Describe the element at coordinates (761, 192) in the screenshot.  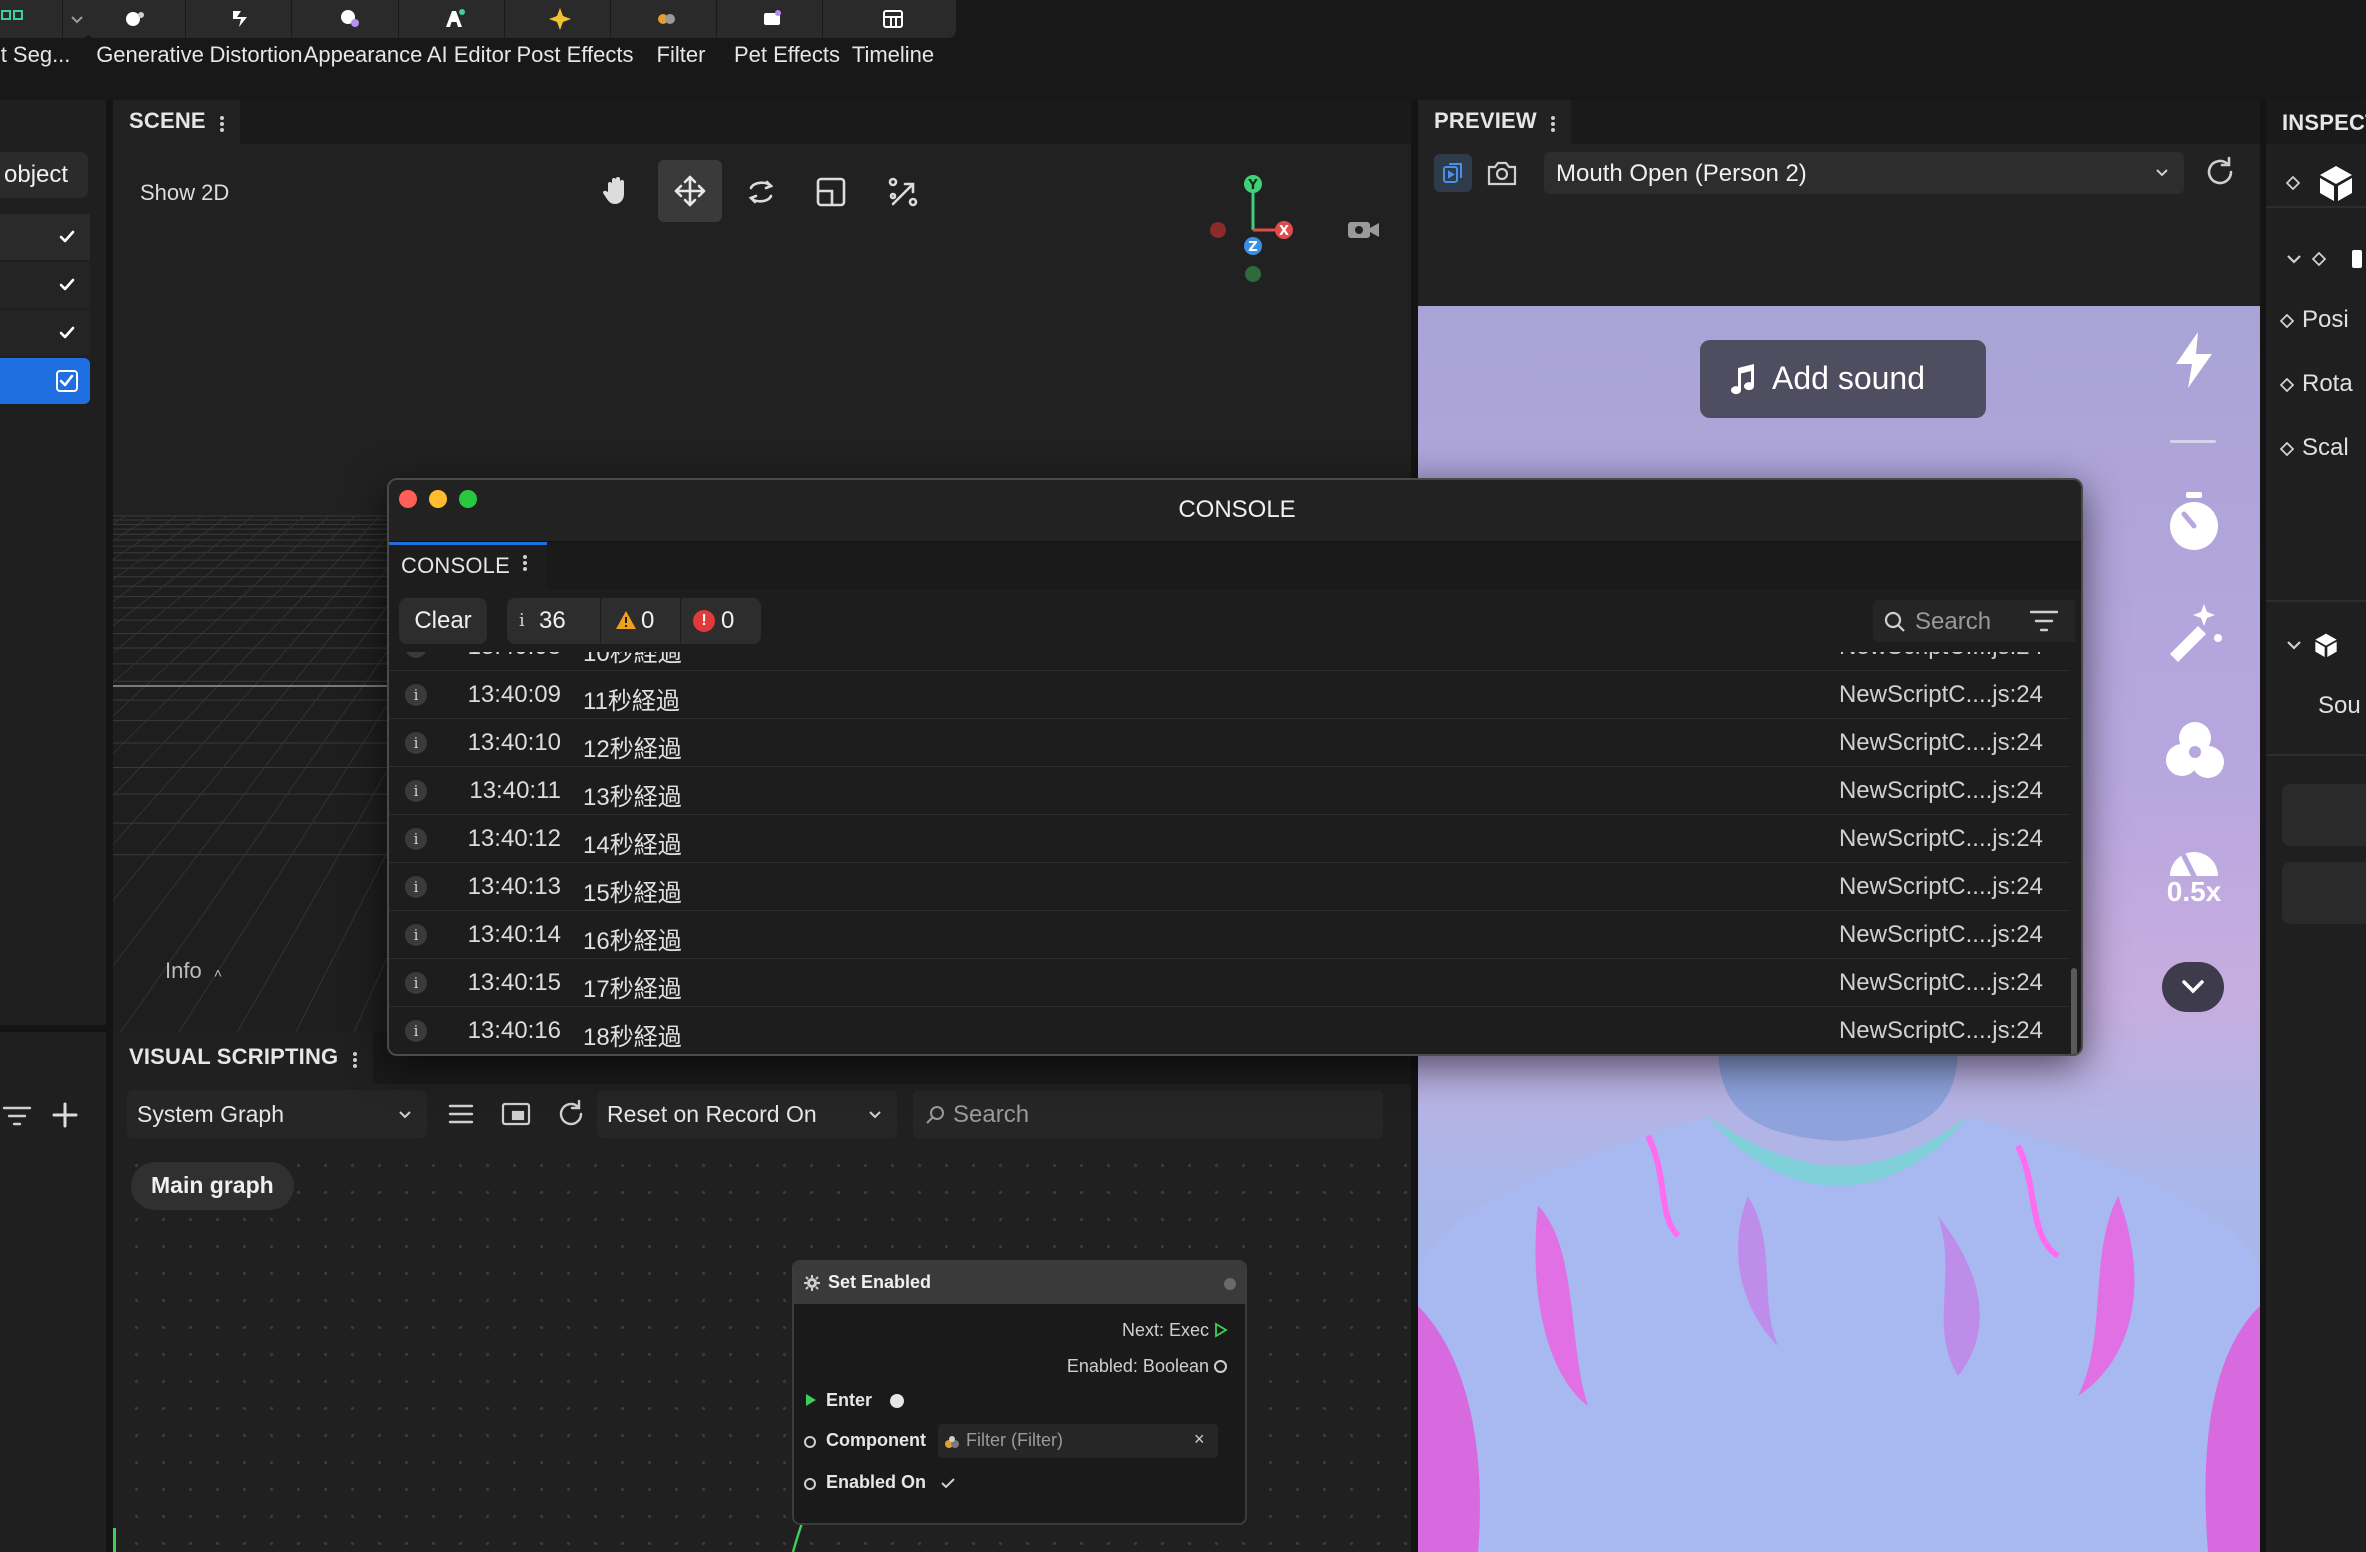
I see `rotate-tool-icon` at that location.